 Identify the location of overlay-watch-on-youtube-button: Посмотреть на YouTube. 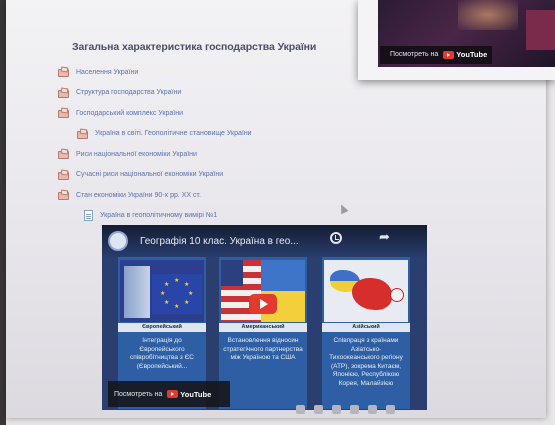
(438, 54).